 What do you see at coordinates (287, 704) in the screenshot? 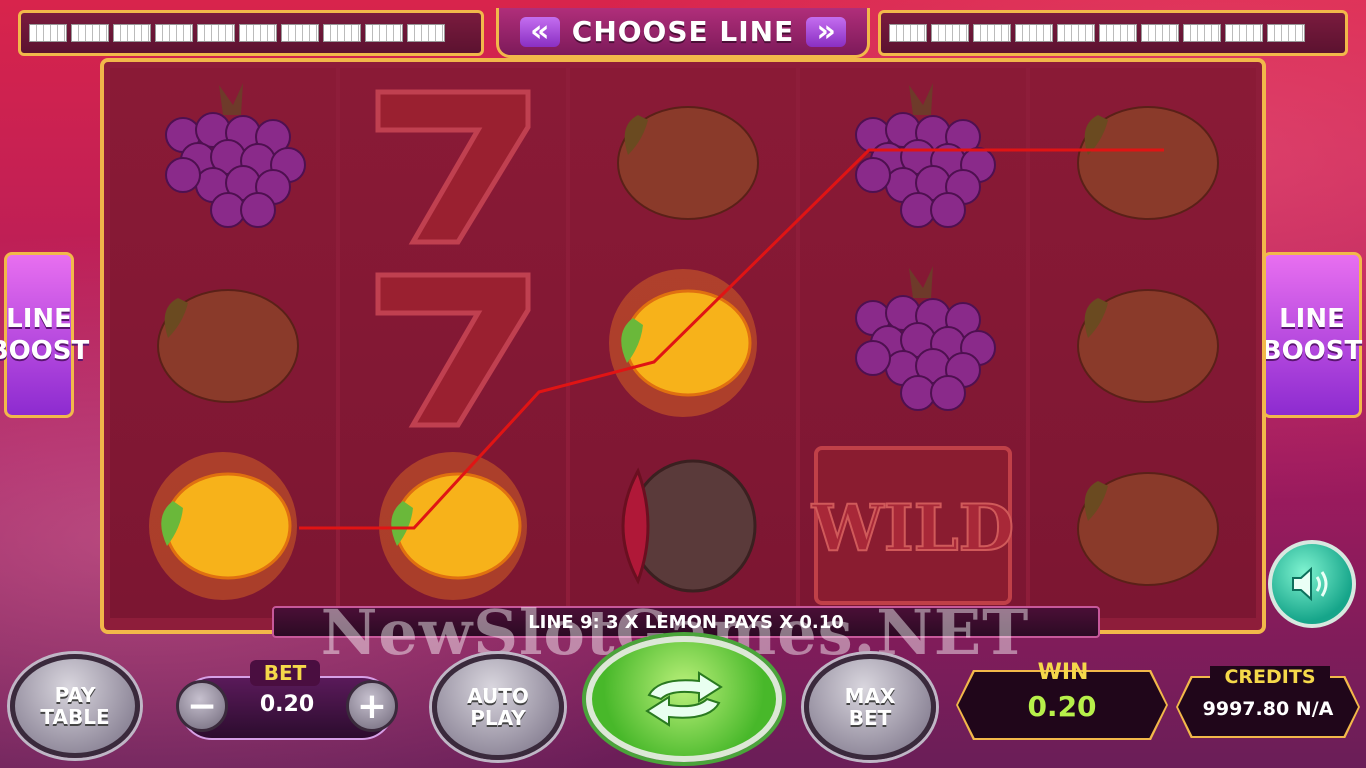
I see `bet-value: 0.20` at bounding box center [287, 704].